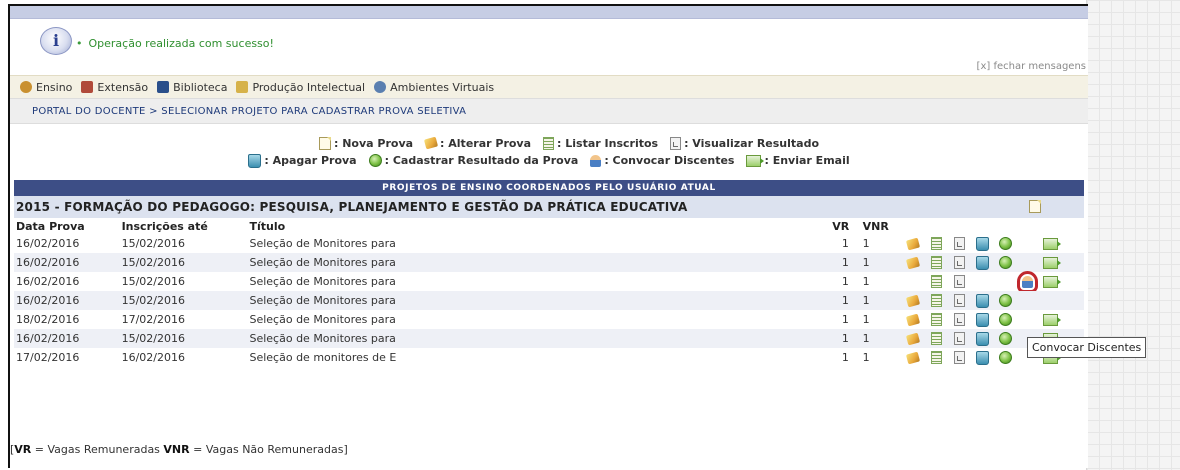 The image size is (1180, 470). What do you see at coordinates (175, 43) in the screenshot?
I see `success-message: • Operação realizada com sucesso!` at bounding box center [175, 43].